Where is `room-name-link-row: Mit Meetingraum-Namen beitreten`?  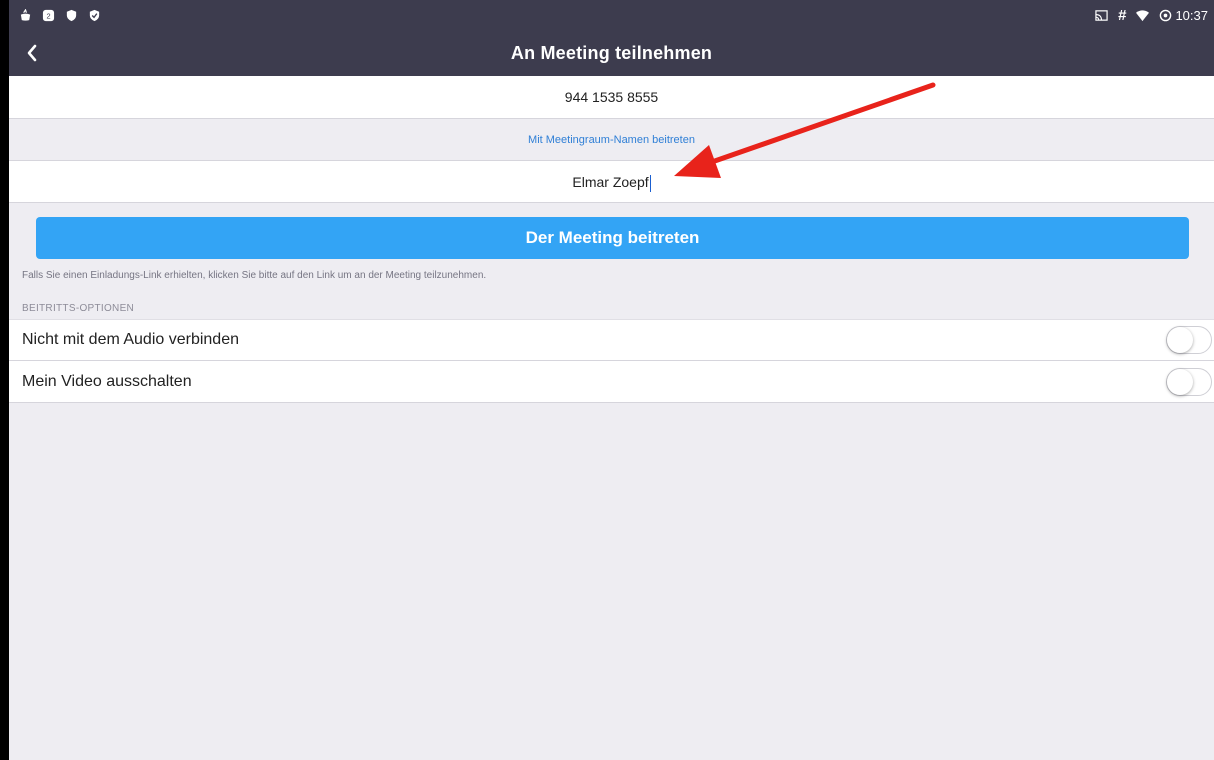 room-name-link-row: Mit Meetingraum-Namen beitreten is located at coordinates (611, 140).